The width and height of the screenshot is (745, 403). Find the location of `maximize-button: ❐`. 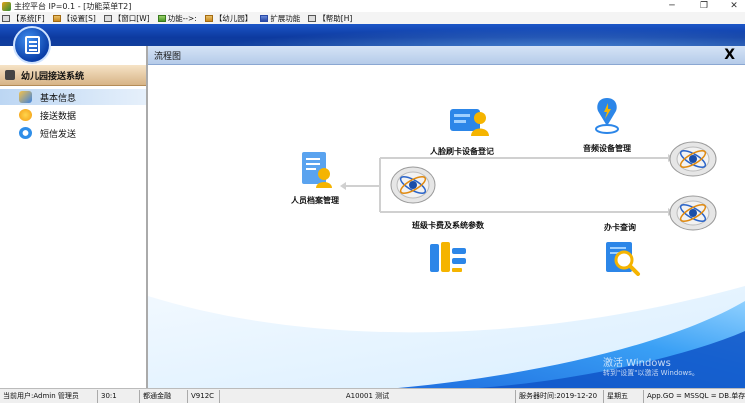

maximize-button: ❐ is located at coordinates (704, 6).